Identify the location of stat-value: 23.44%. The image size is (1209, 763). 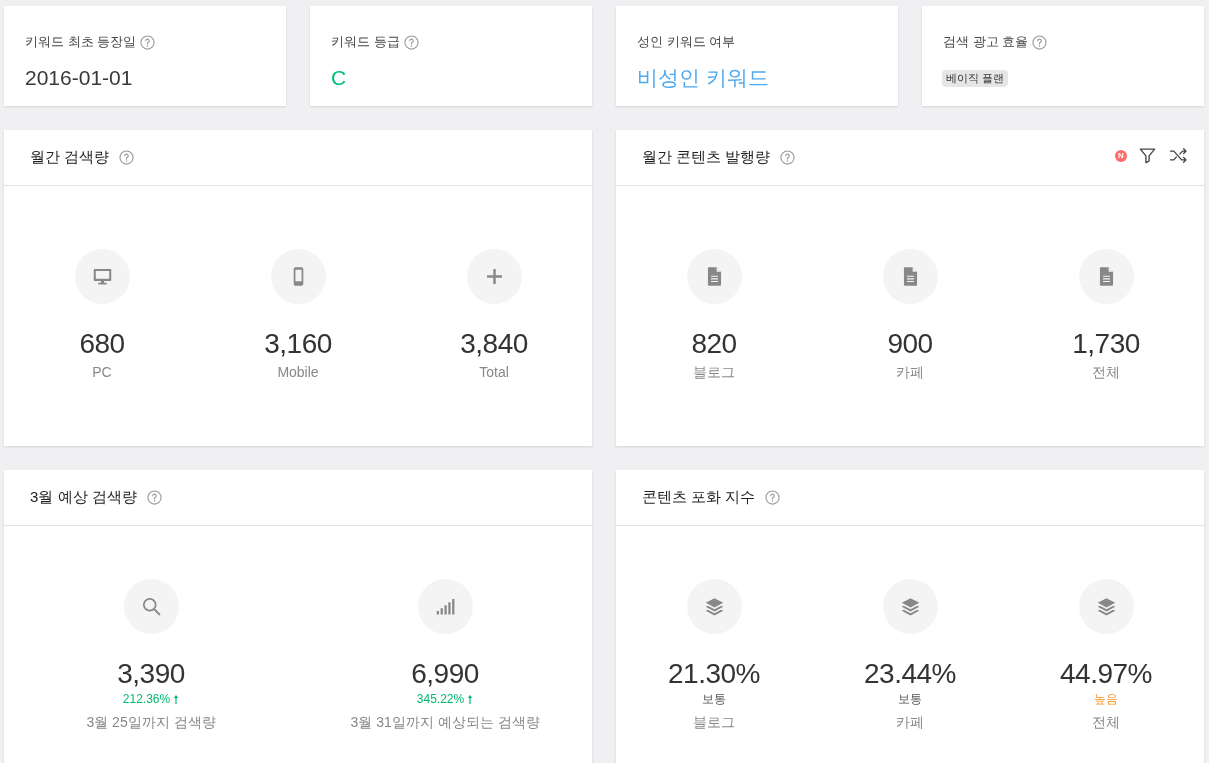
(910, 674).